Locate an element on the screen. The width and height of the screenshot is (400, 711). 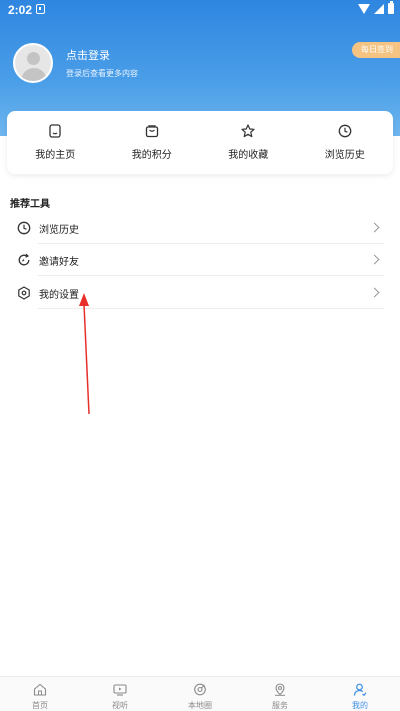
homepage-icon is located at coordinates (55, 131).